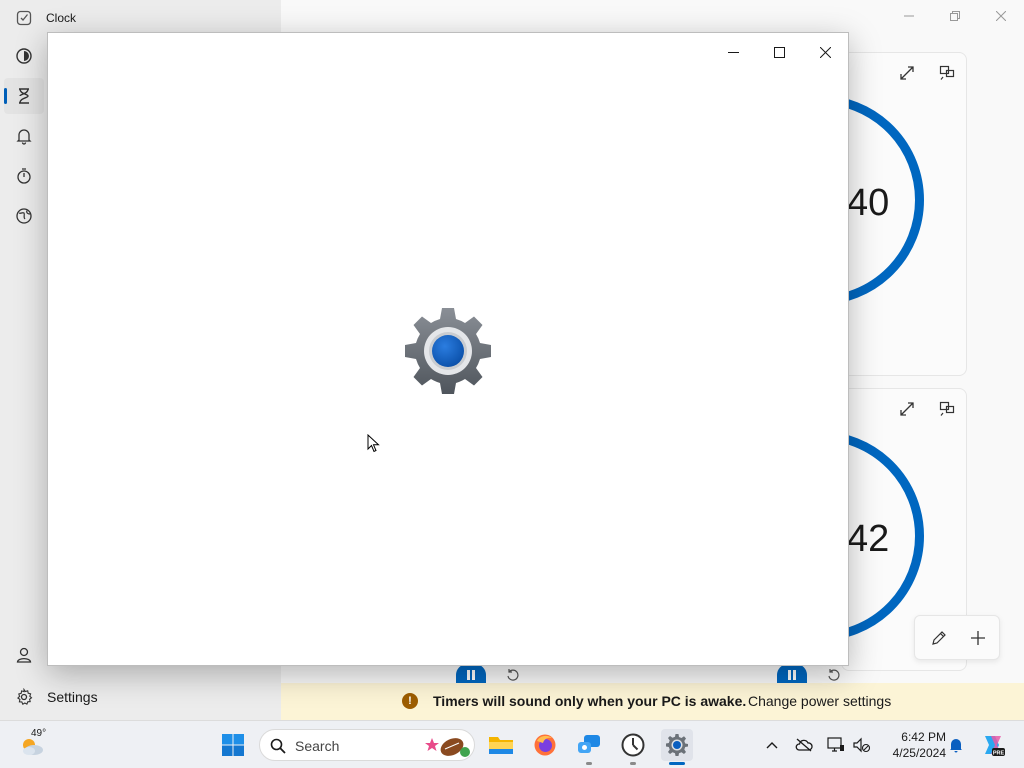 The height and width of the screenshot is (768, 1024). I want to click on settings-close-button, so click(825, 52).